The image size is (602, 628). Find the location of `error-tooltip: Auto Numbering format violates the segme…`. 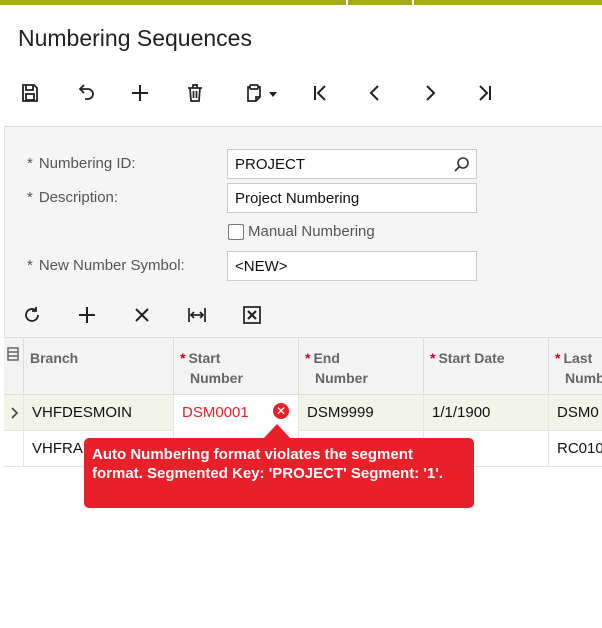

error-tooltip: Auto Numbering format violates the segme… is located at coordinates (279, 473).